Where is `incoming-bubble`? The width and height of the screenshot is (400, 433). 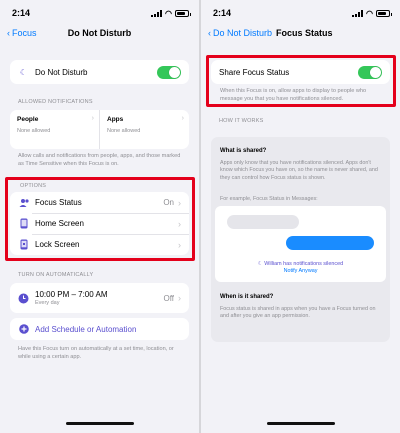 incoming-bubble is located at coordinates (263, 222).